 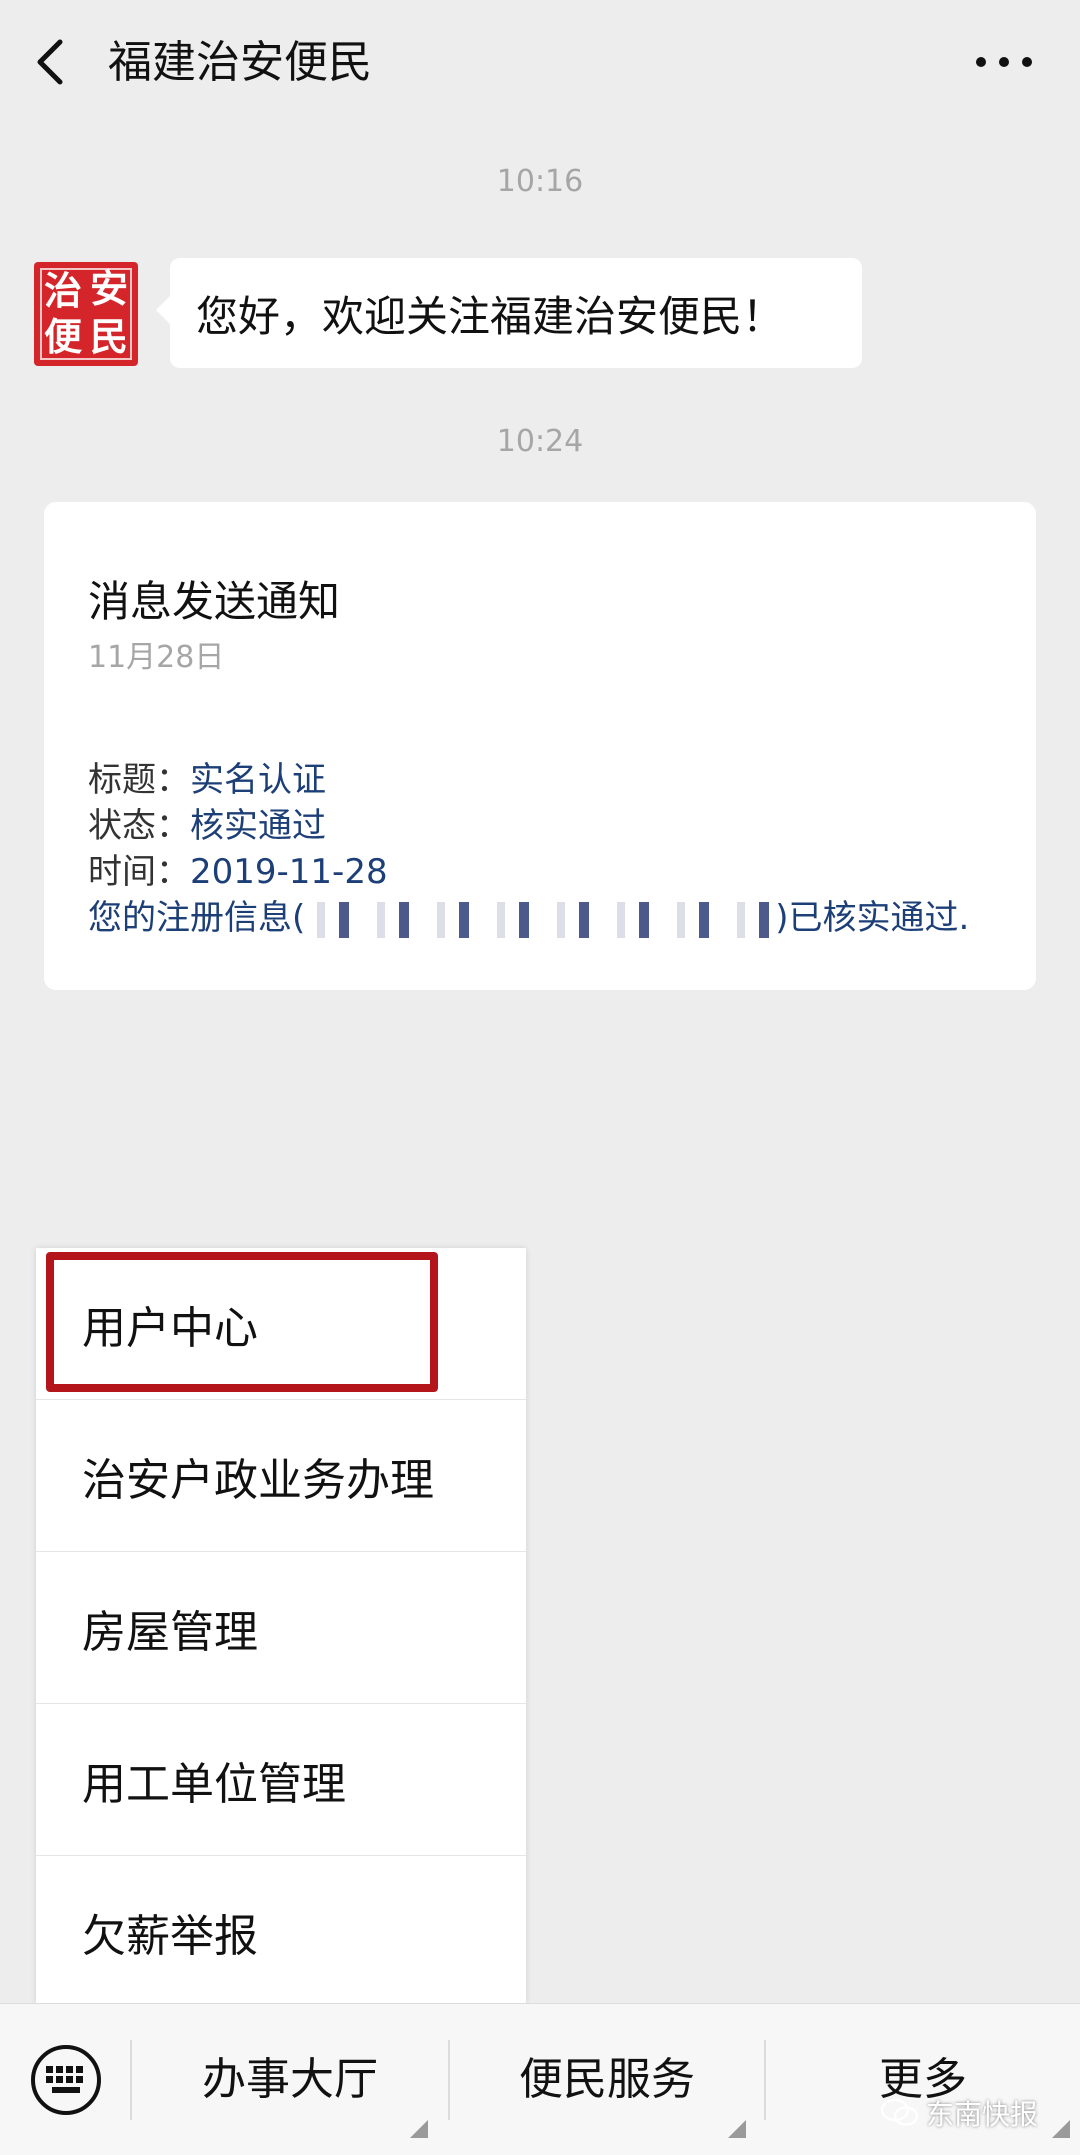 What do you see at coordinates (156, 657) in the screenshot?
I see `card-date: 11月28日` at bounding box center [156, 657].